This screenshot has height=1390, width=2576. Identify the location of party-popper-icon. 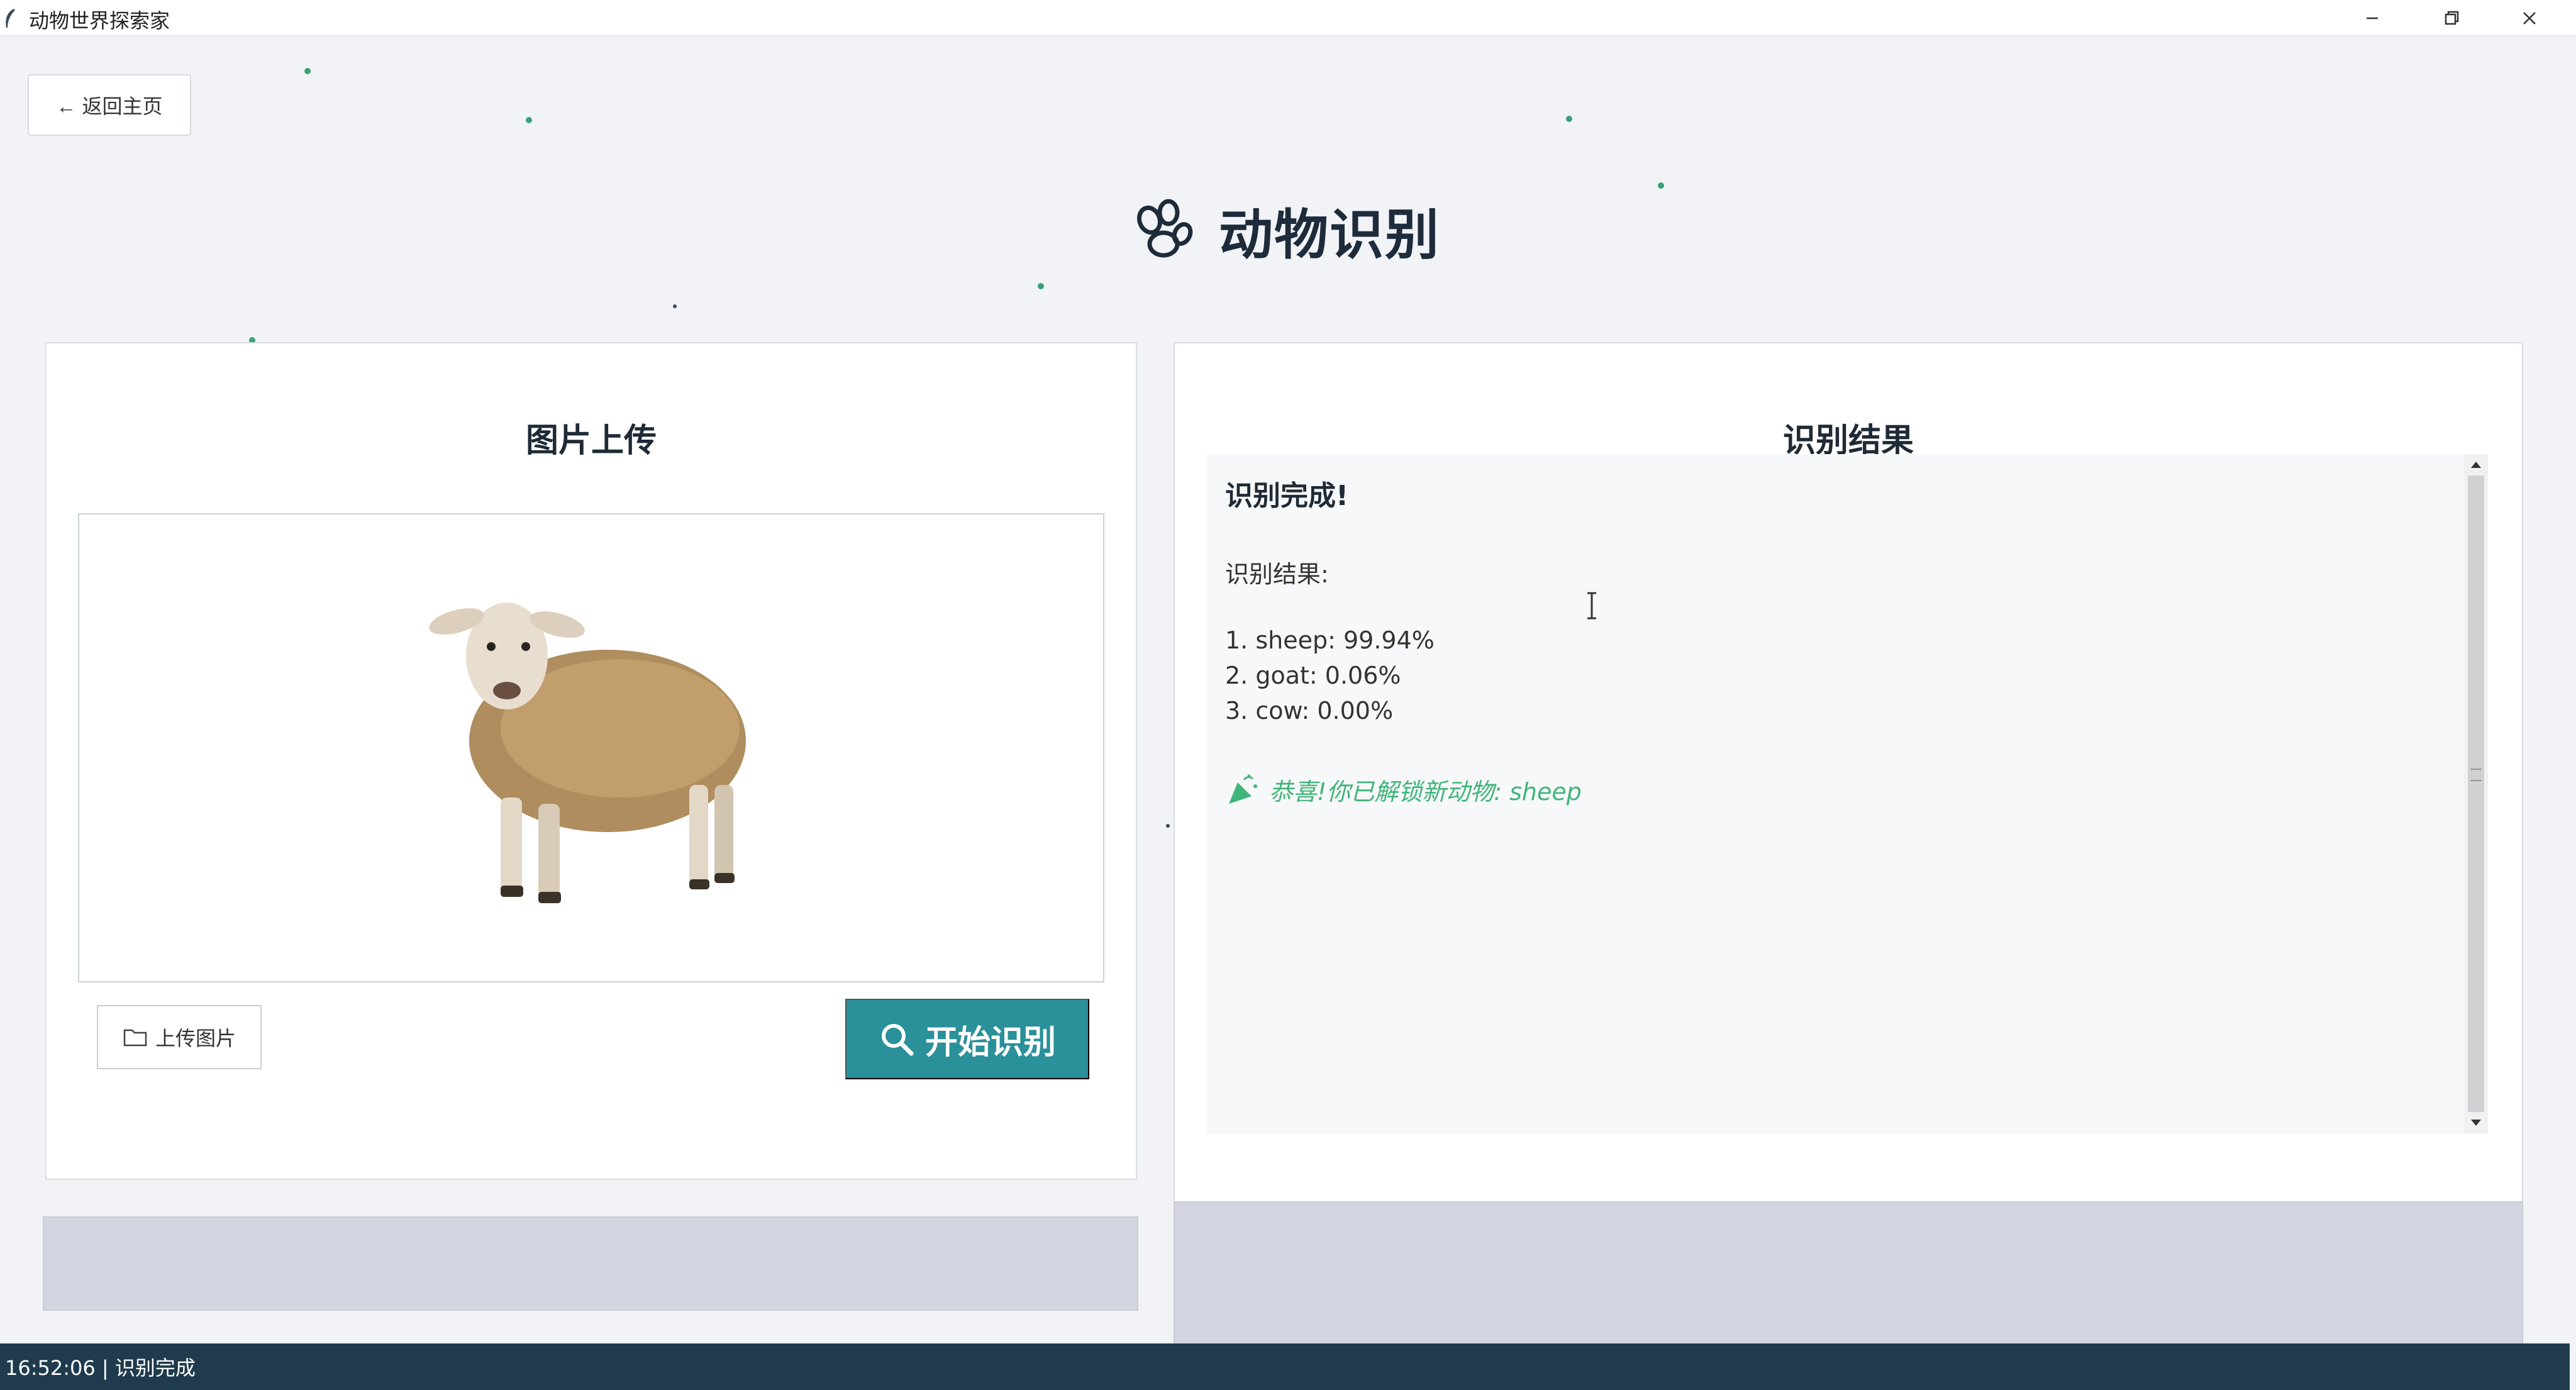
(1243, 789).